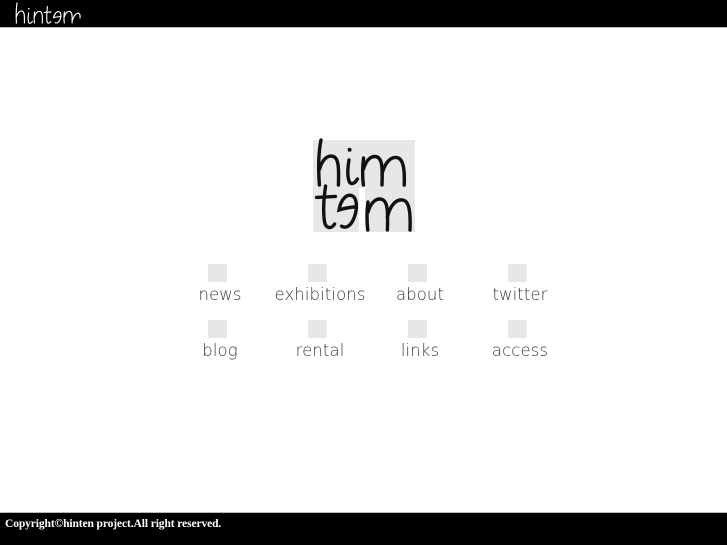 The image size is (727, 545). I want to click on menu-row-1: news exhibitions about twitter, so click(370, 284).